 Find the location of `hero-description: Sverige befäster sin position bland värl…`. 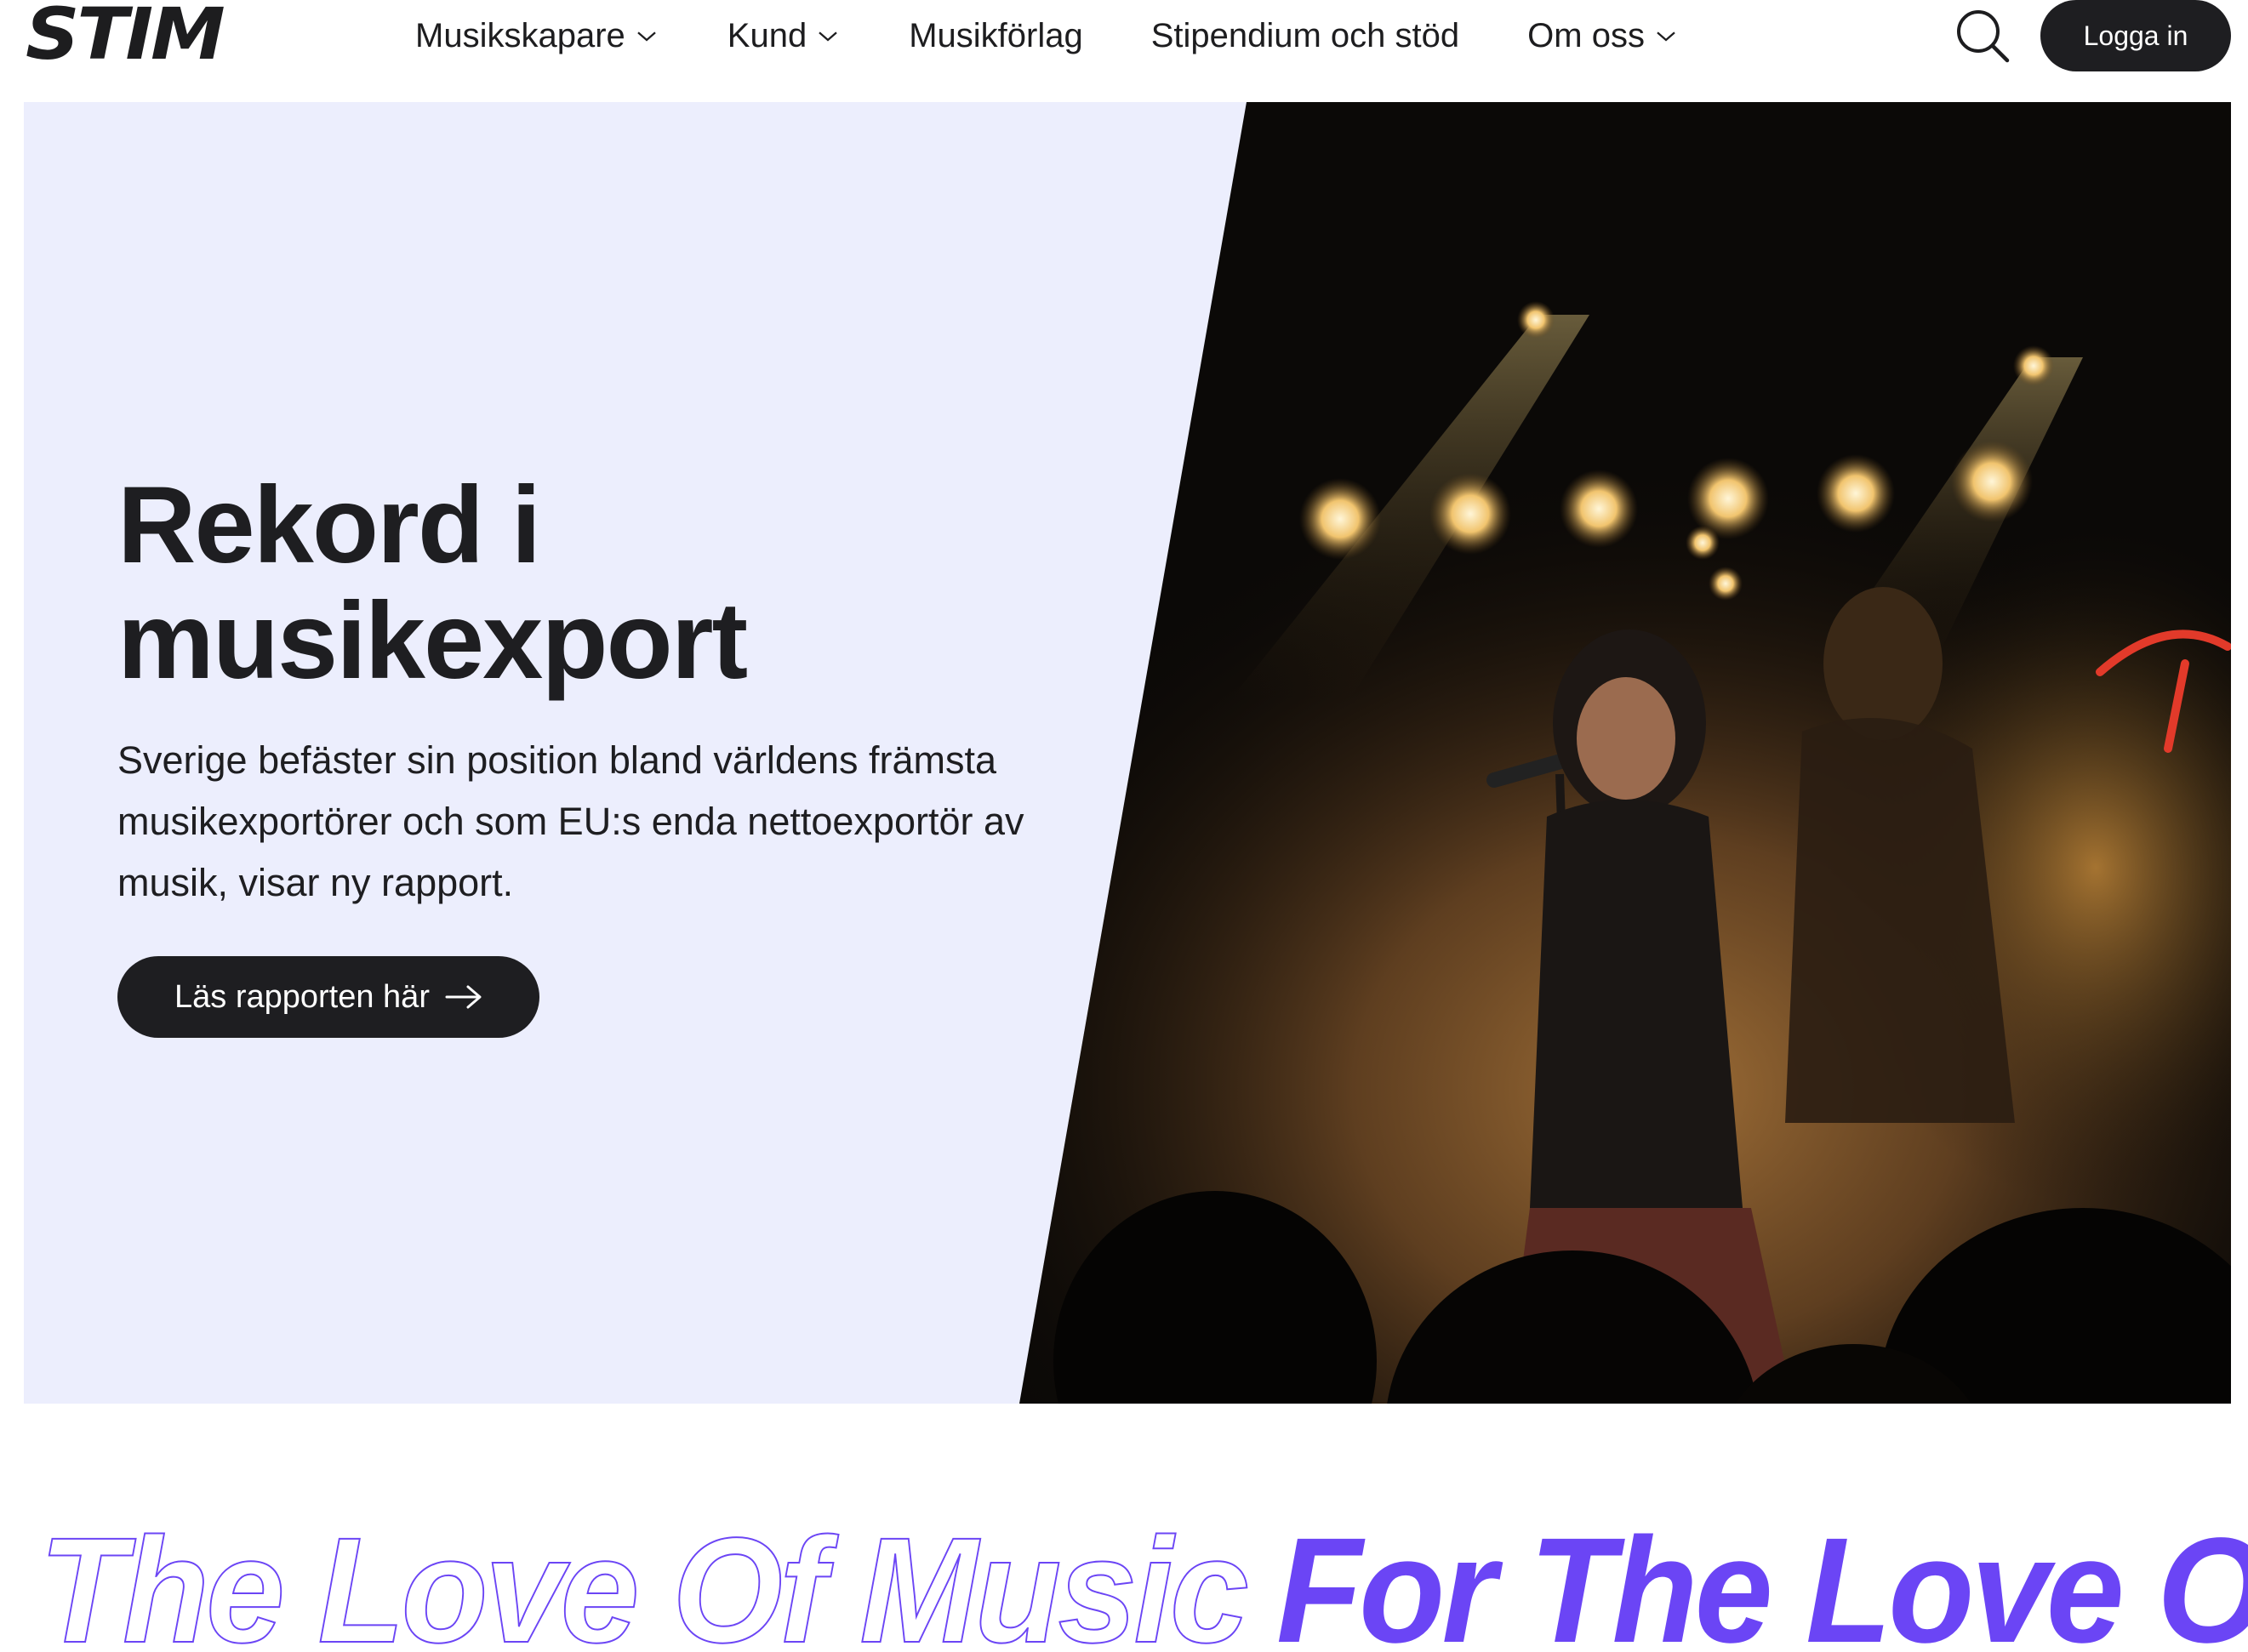

hero-description: Sverige befäster sin position bland värl… is located at coordinates (570, 821).